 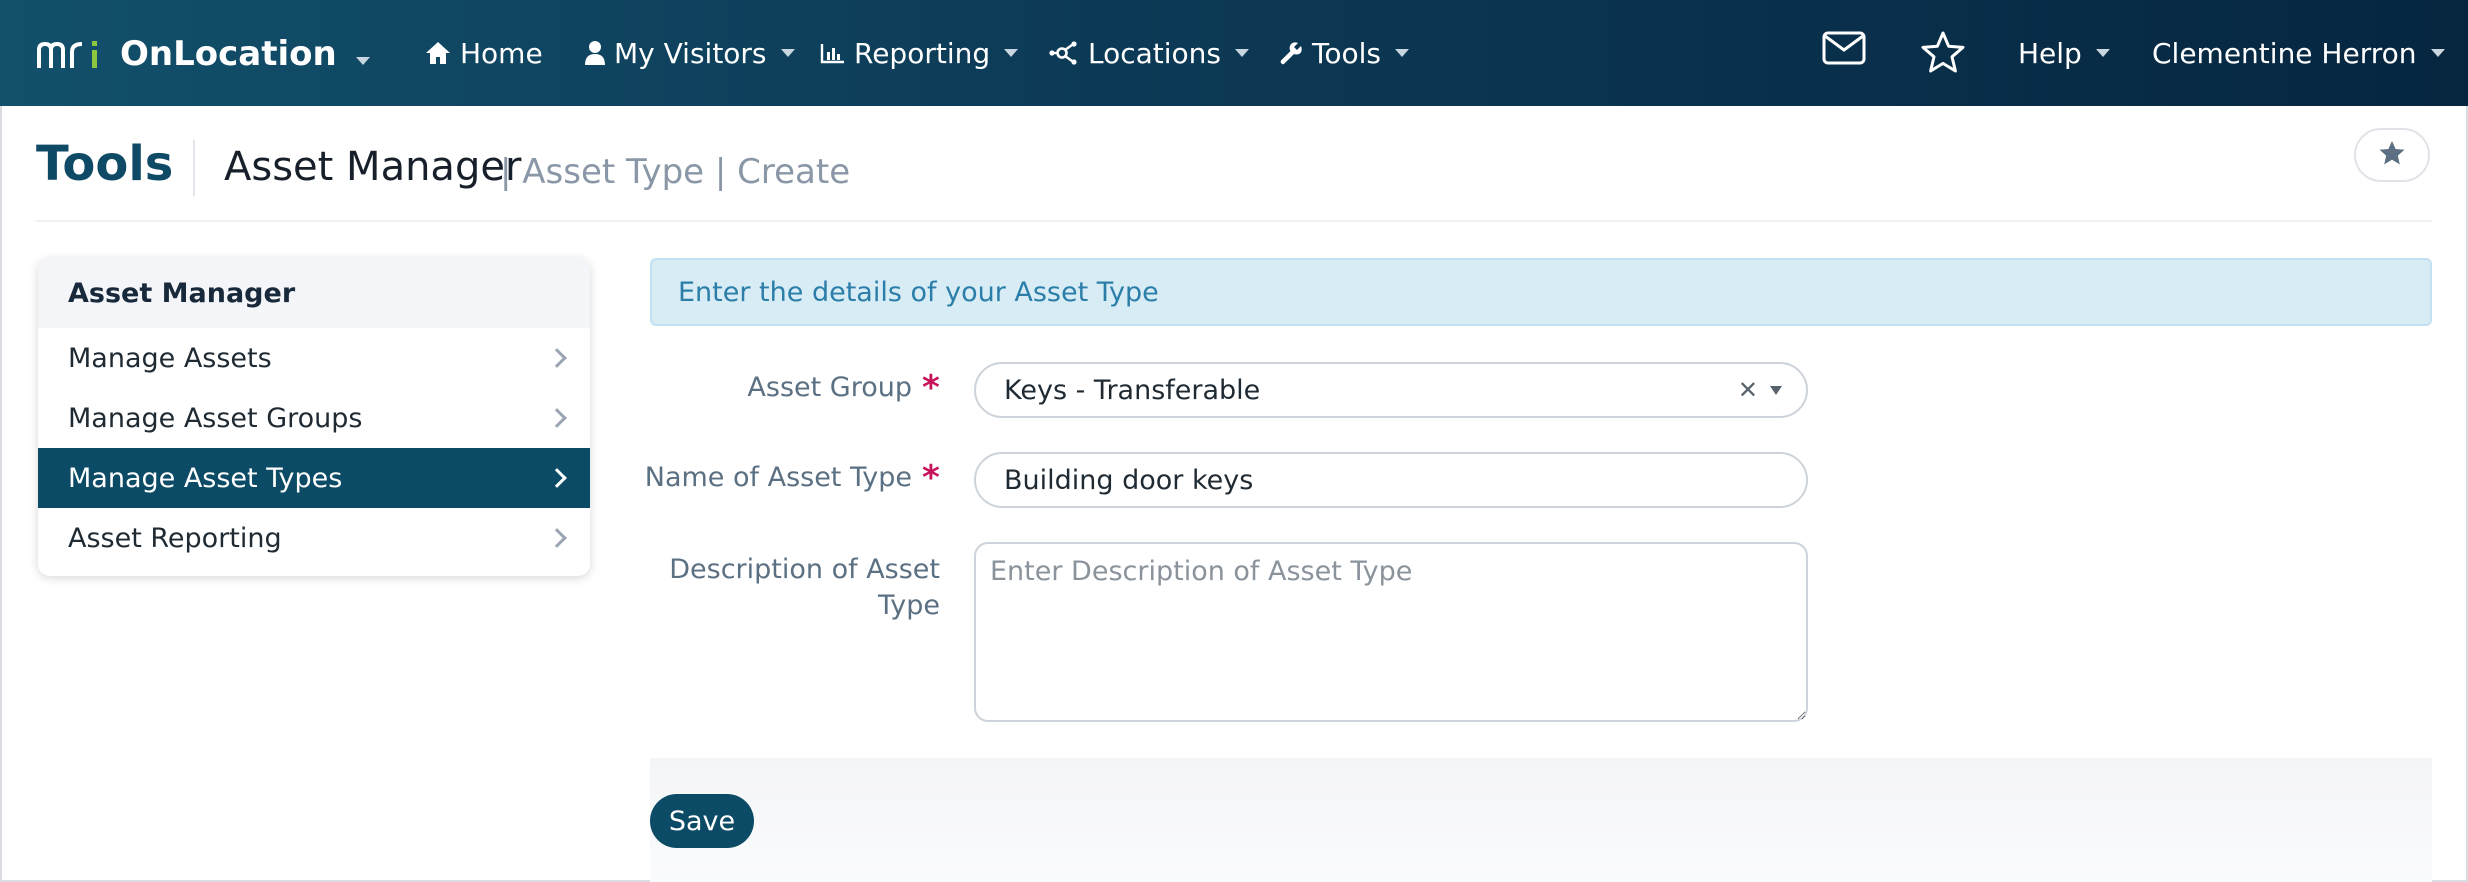 I want to click on brand-menu-caret-icon, so click(x=363, y=59).